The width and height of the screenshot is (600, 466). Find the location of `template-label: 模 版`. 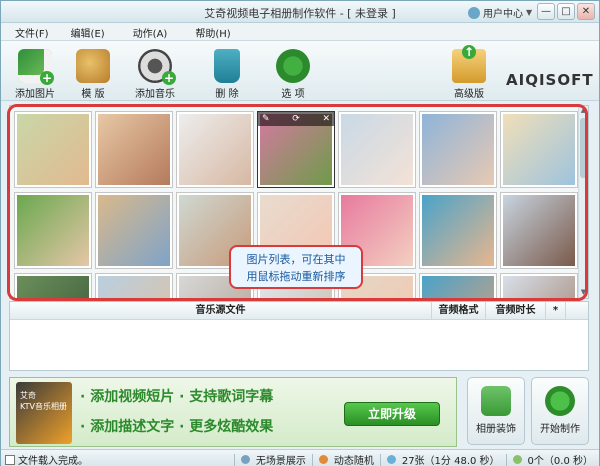

template-label: 模 版 is located at coordinates (93, 94).